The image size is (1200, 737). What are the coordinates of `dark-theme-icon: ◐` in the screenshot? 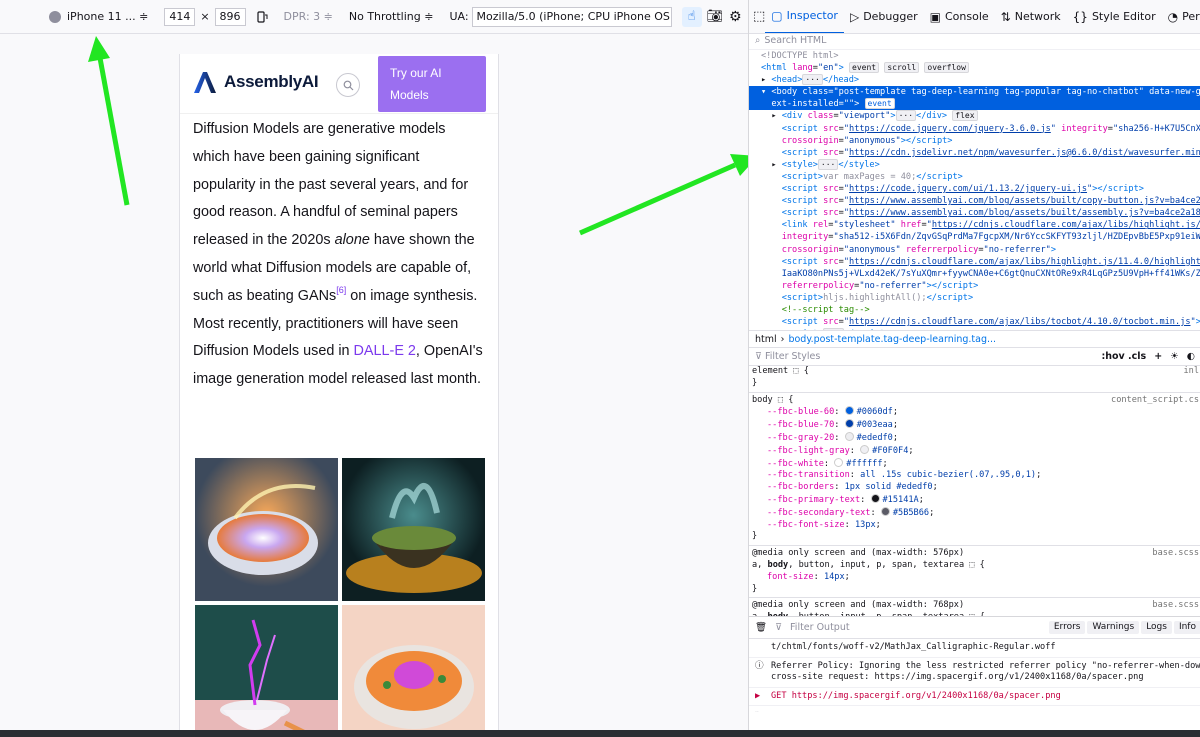 It's located at (1191, 357).